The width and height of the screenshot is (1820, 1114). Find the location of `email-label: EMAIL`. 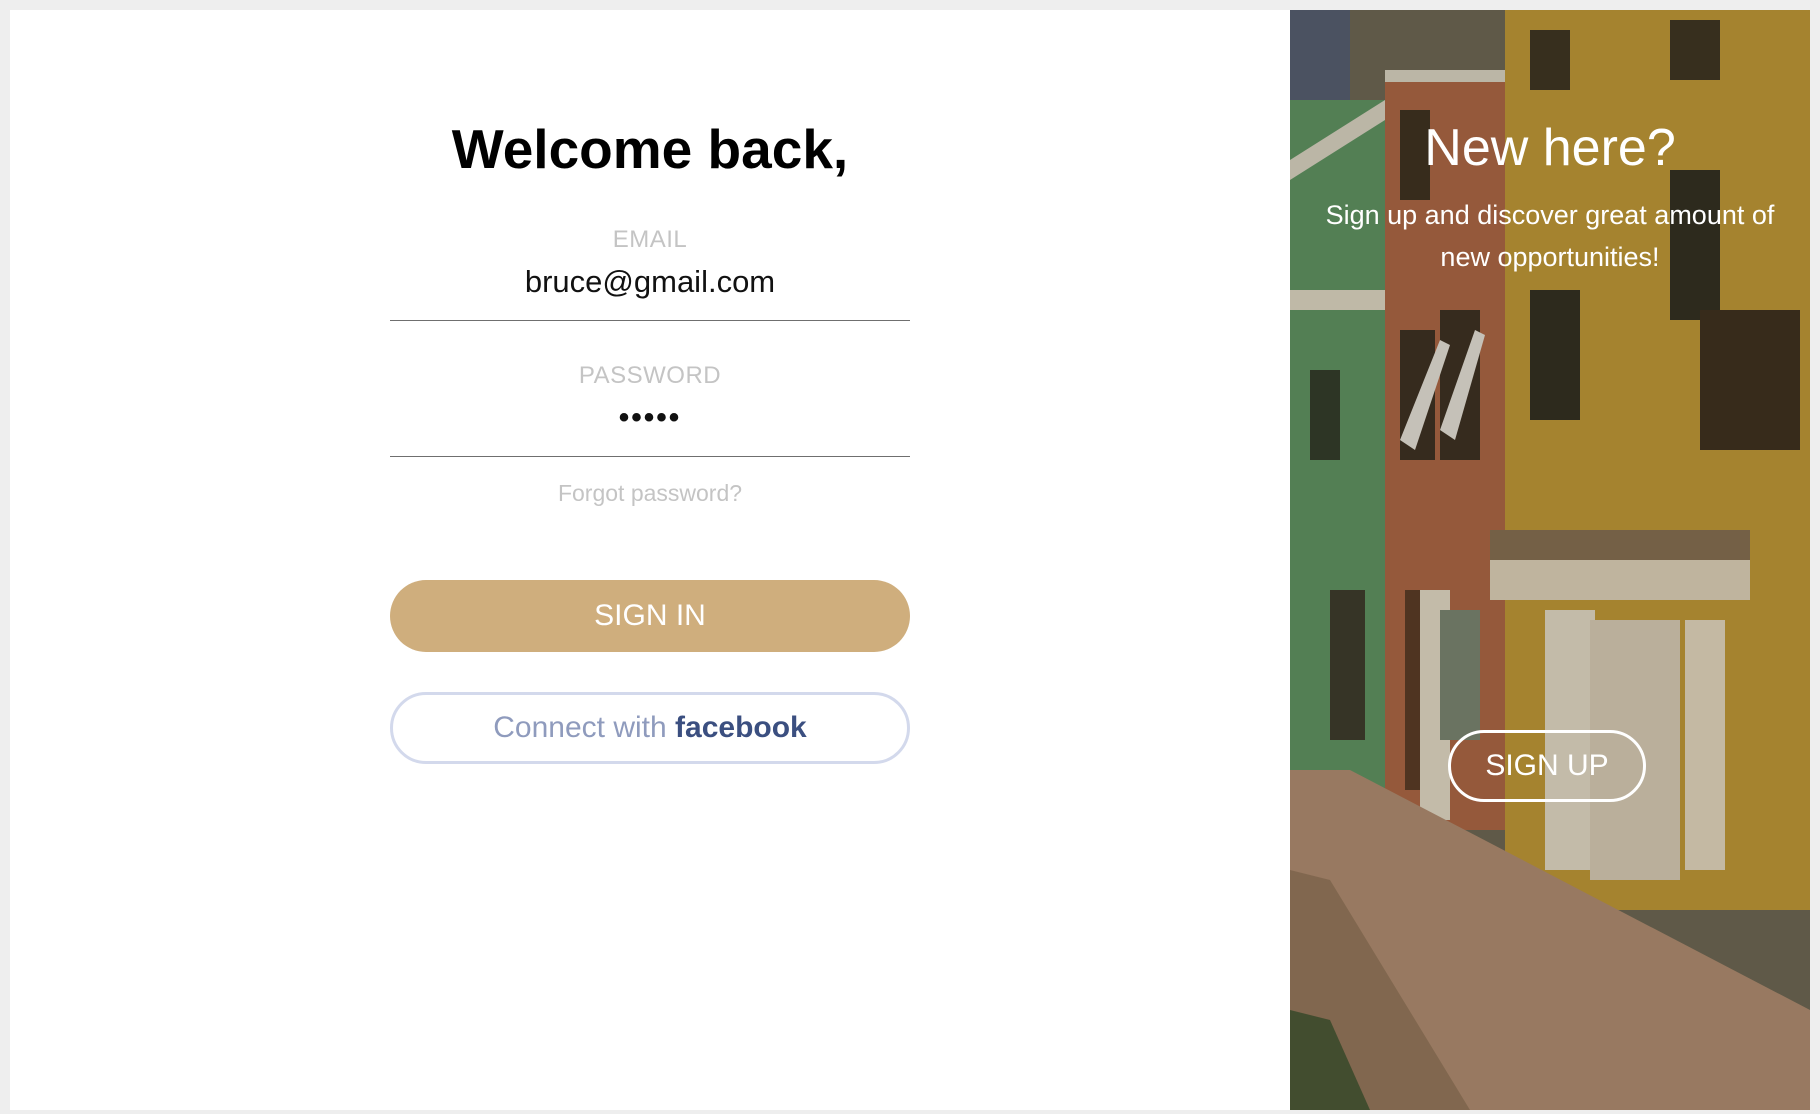

email-label: EMAIL is located at coordinates (650, 239).